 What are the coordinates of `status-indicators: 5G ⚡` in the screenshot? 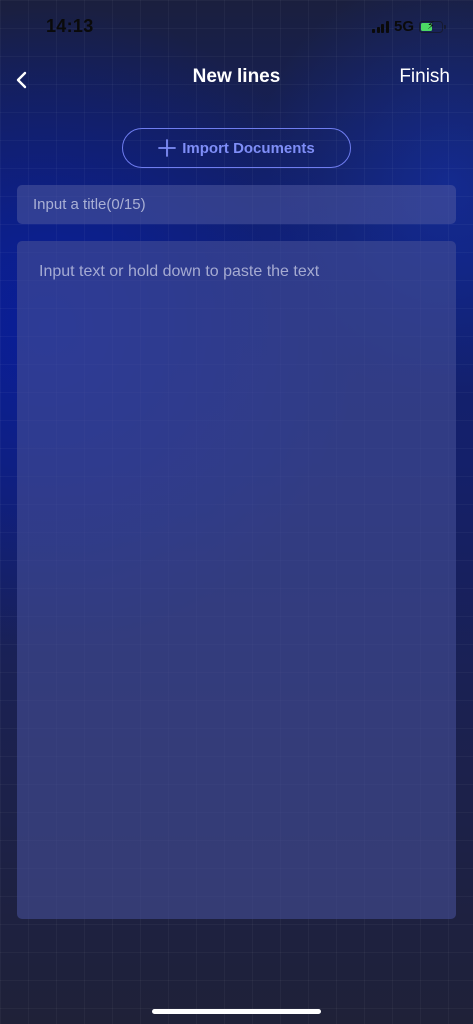 It's located at (409, 26).